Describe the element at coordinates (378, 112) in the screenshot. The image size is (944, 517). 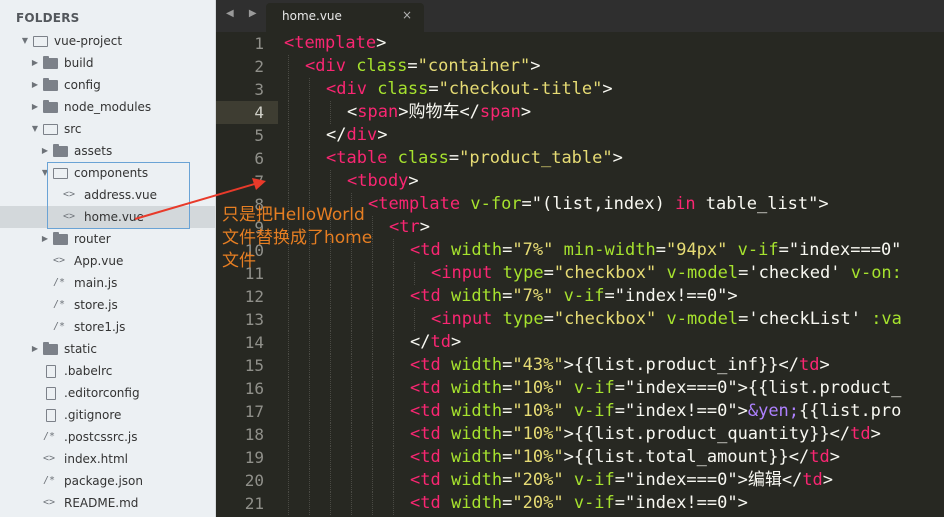
I see `code-token: span` at that location.